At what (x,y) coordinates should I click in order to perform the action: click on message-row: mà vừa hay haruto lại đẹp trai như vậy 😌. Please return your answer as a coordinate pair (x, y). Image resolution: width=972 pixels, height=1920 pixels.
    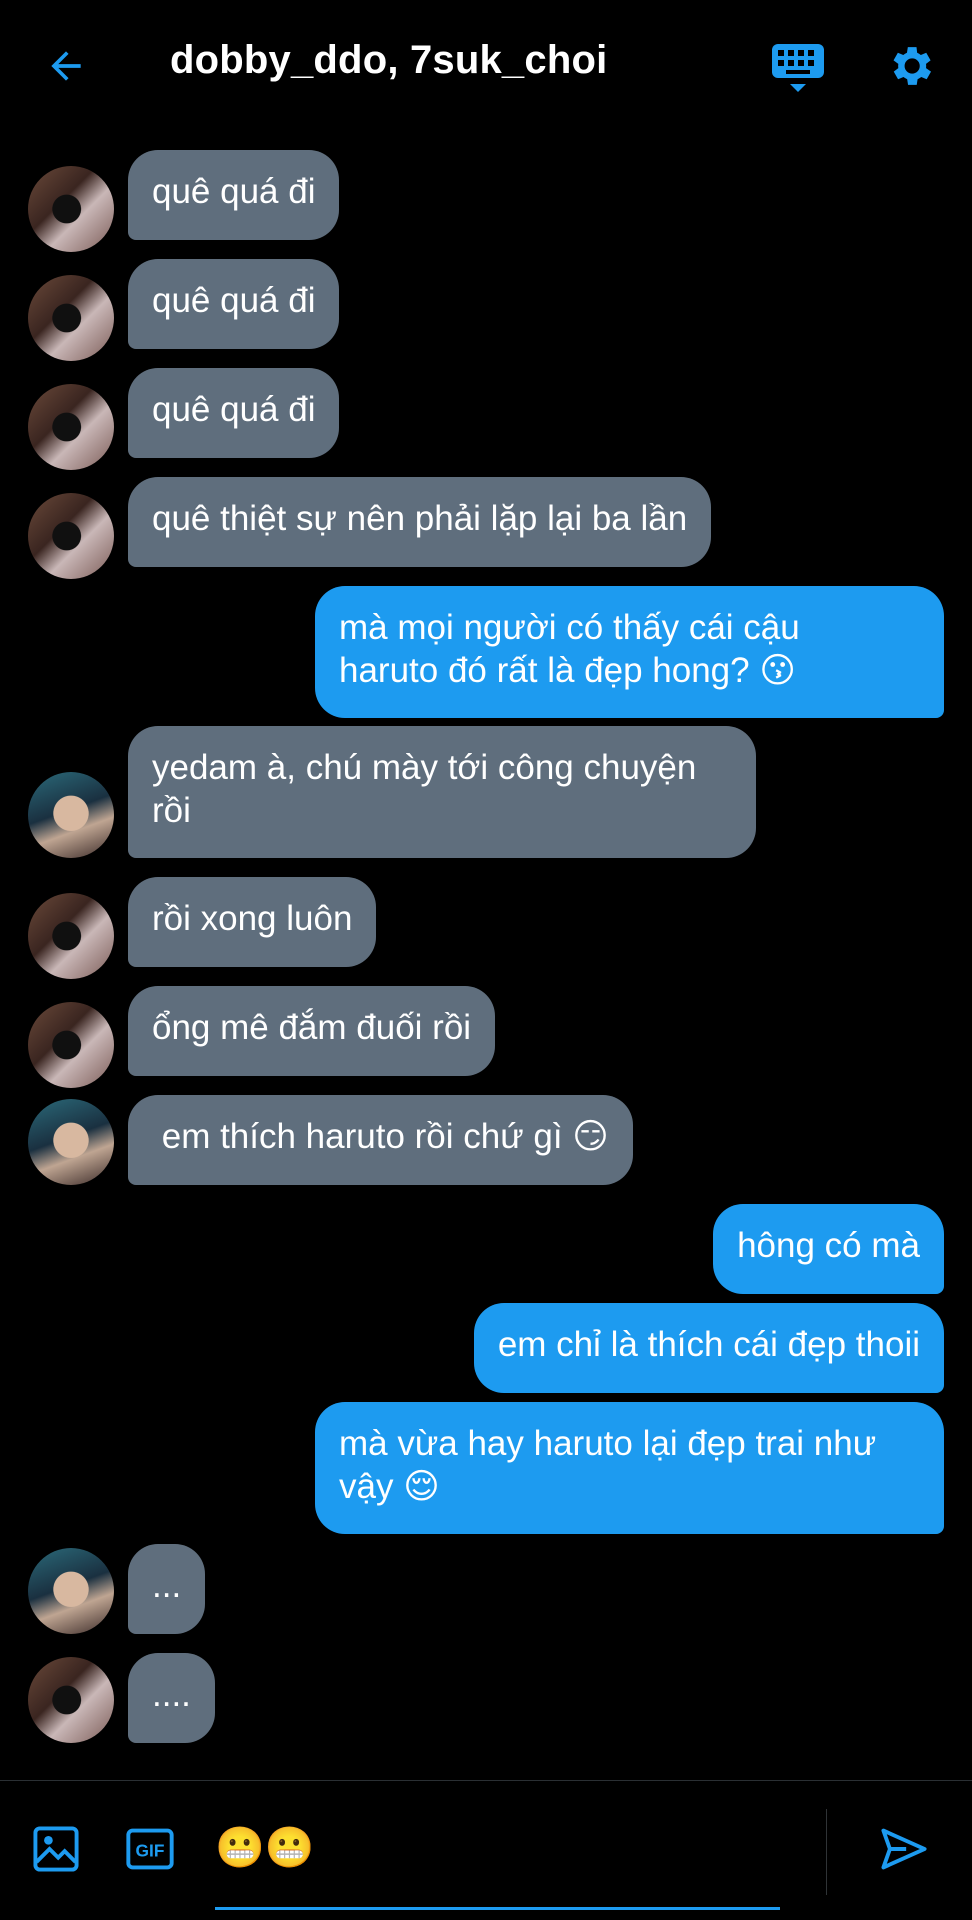
    Looking at the image, I should click on (486, 1468).